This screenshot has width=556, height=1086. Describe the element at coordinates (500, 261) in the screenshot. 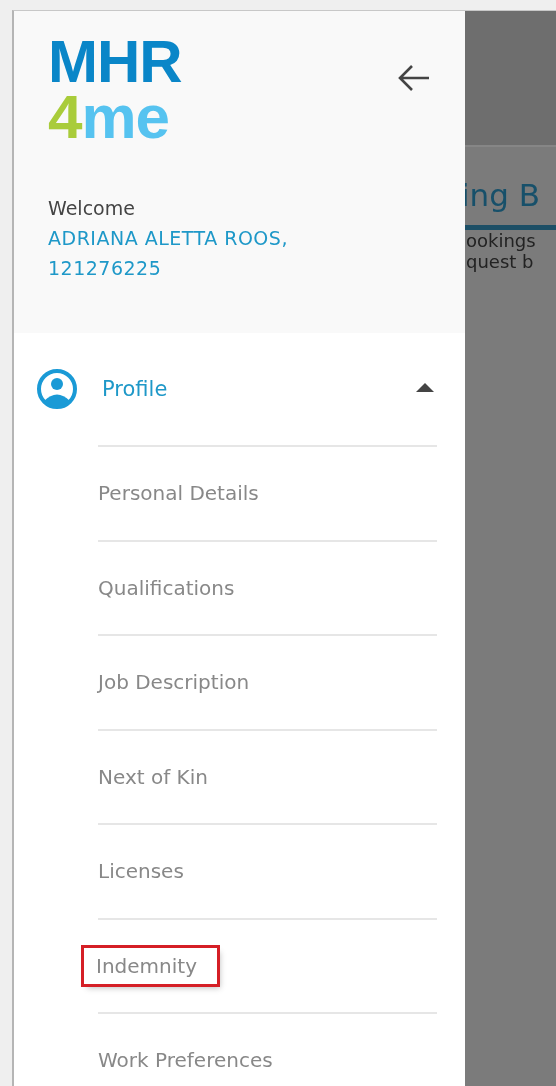

I see `page-text: quest b` at that location.